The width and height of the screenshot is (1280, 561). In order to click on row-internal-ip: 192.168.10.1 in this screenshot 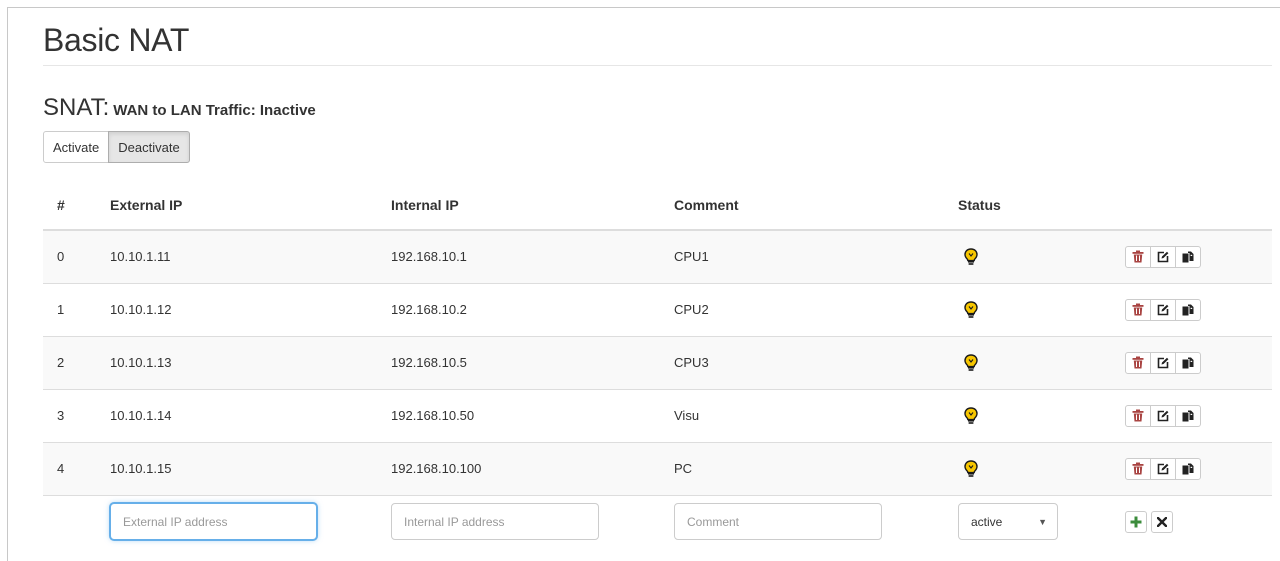, I will do `click(532, 256)`.